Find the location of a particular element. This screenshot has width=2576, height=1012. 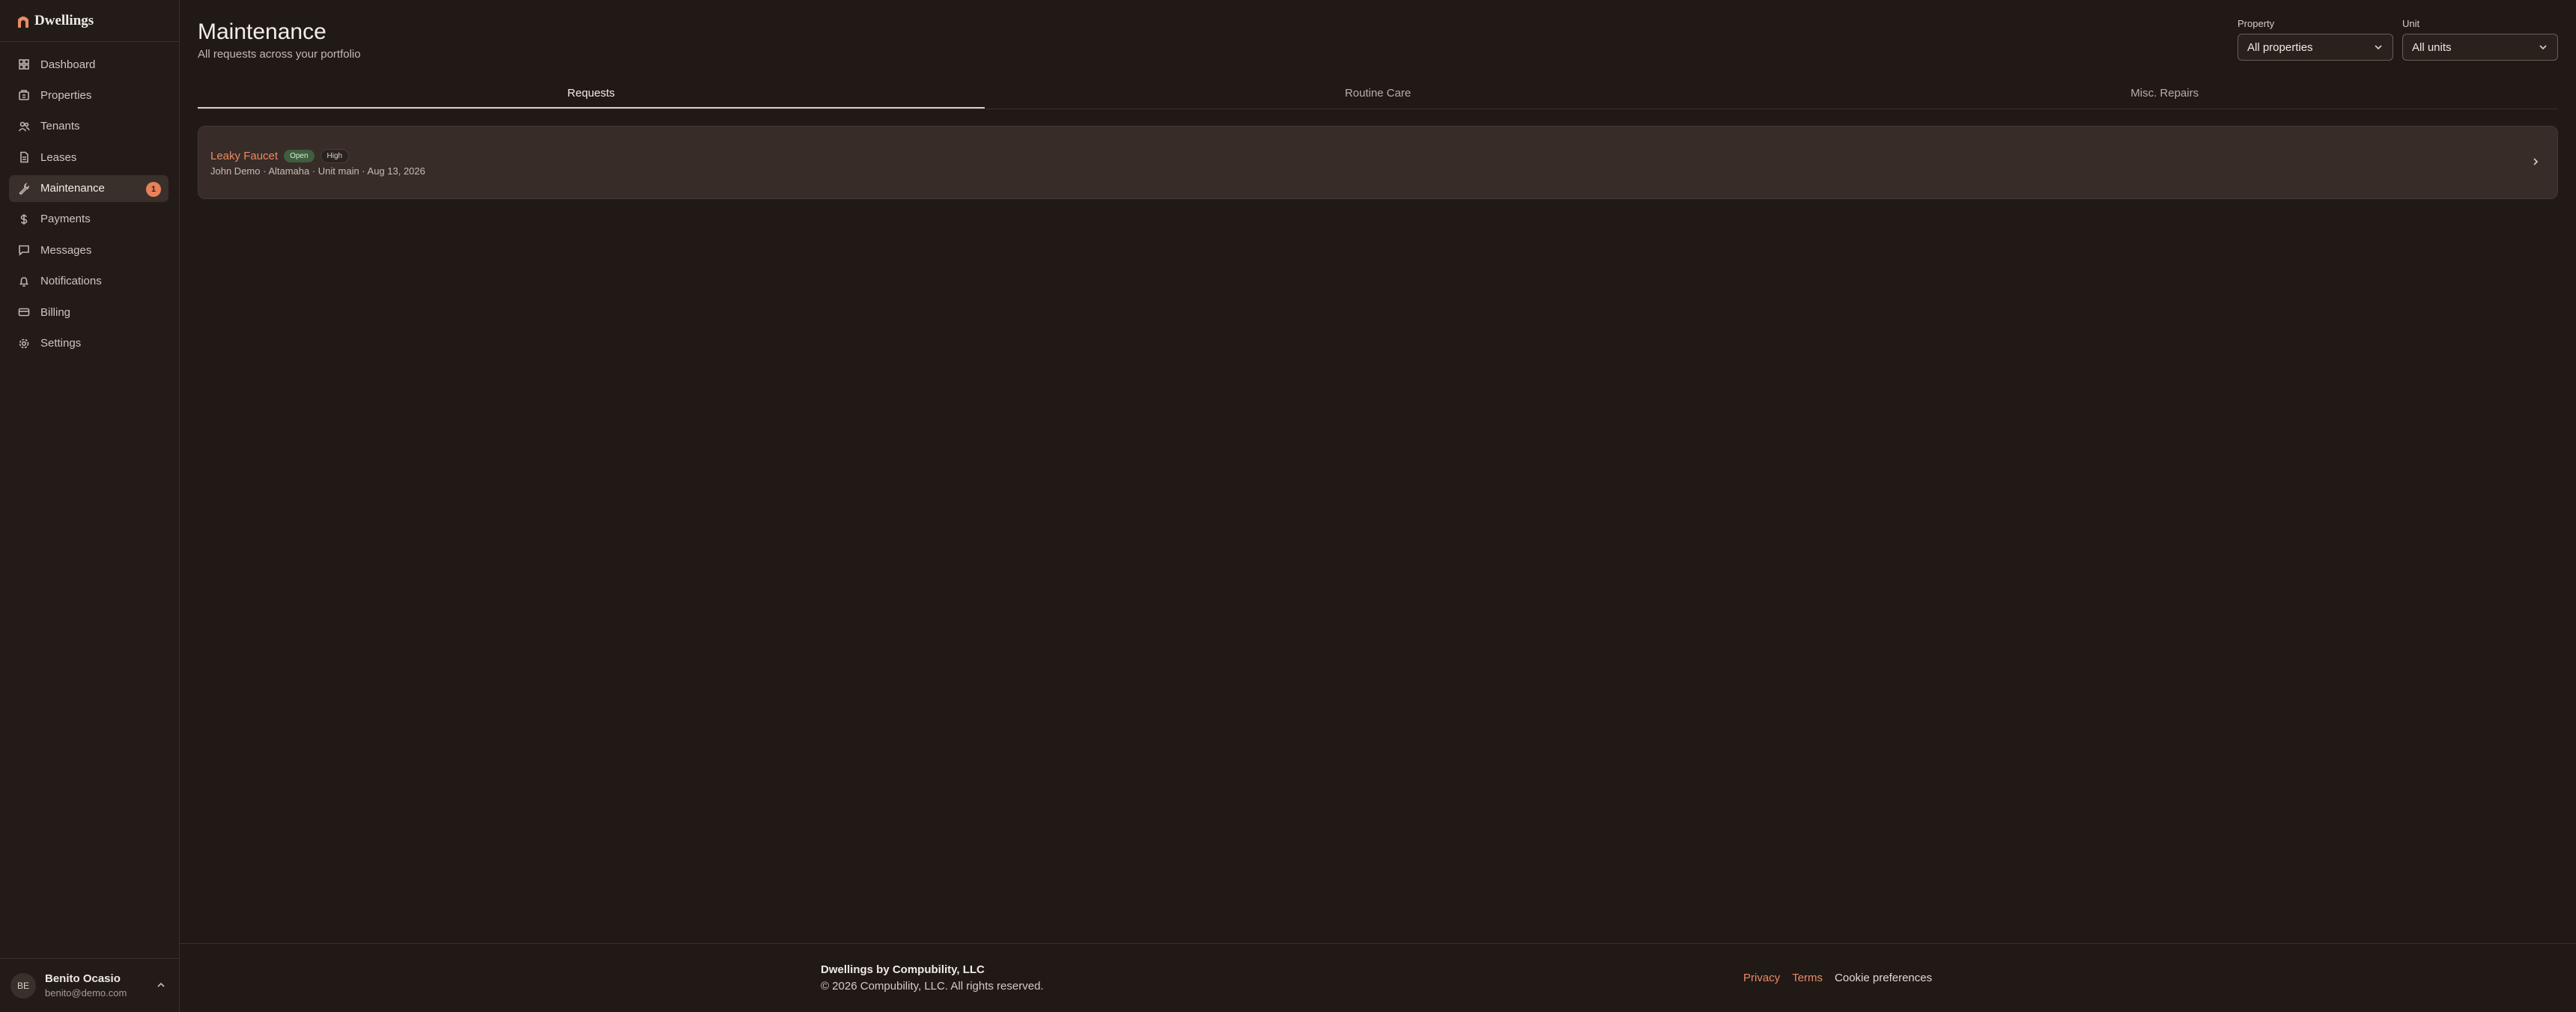

footer-company: Dwellings by Compubility, LLC is located at coordinates (903, 969).